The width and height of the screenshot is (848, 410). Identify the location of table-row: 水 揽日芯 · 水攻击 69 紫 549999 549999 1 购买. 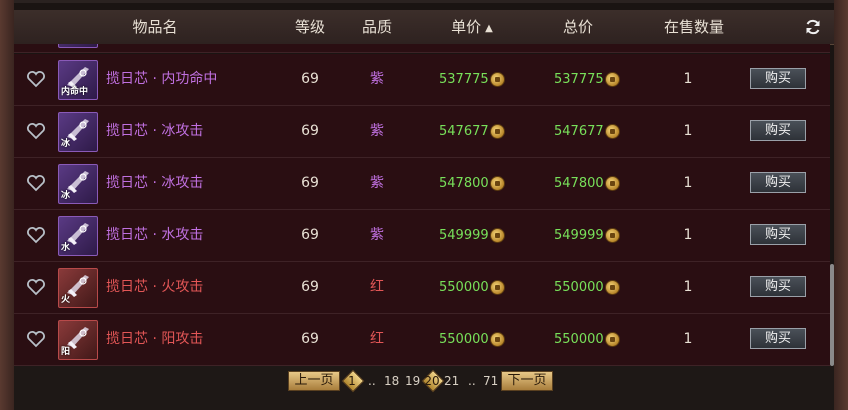
(422, 236).